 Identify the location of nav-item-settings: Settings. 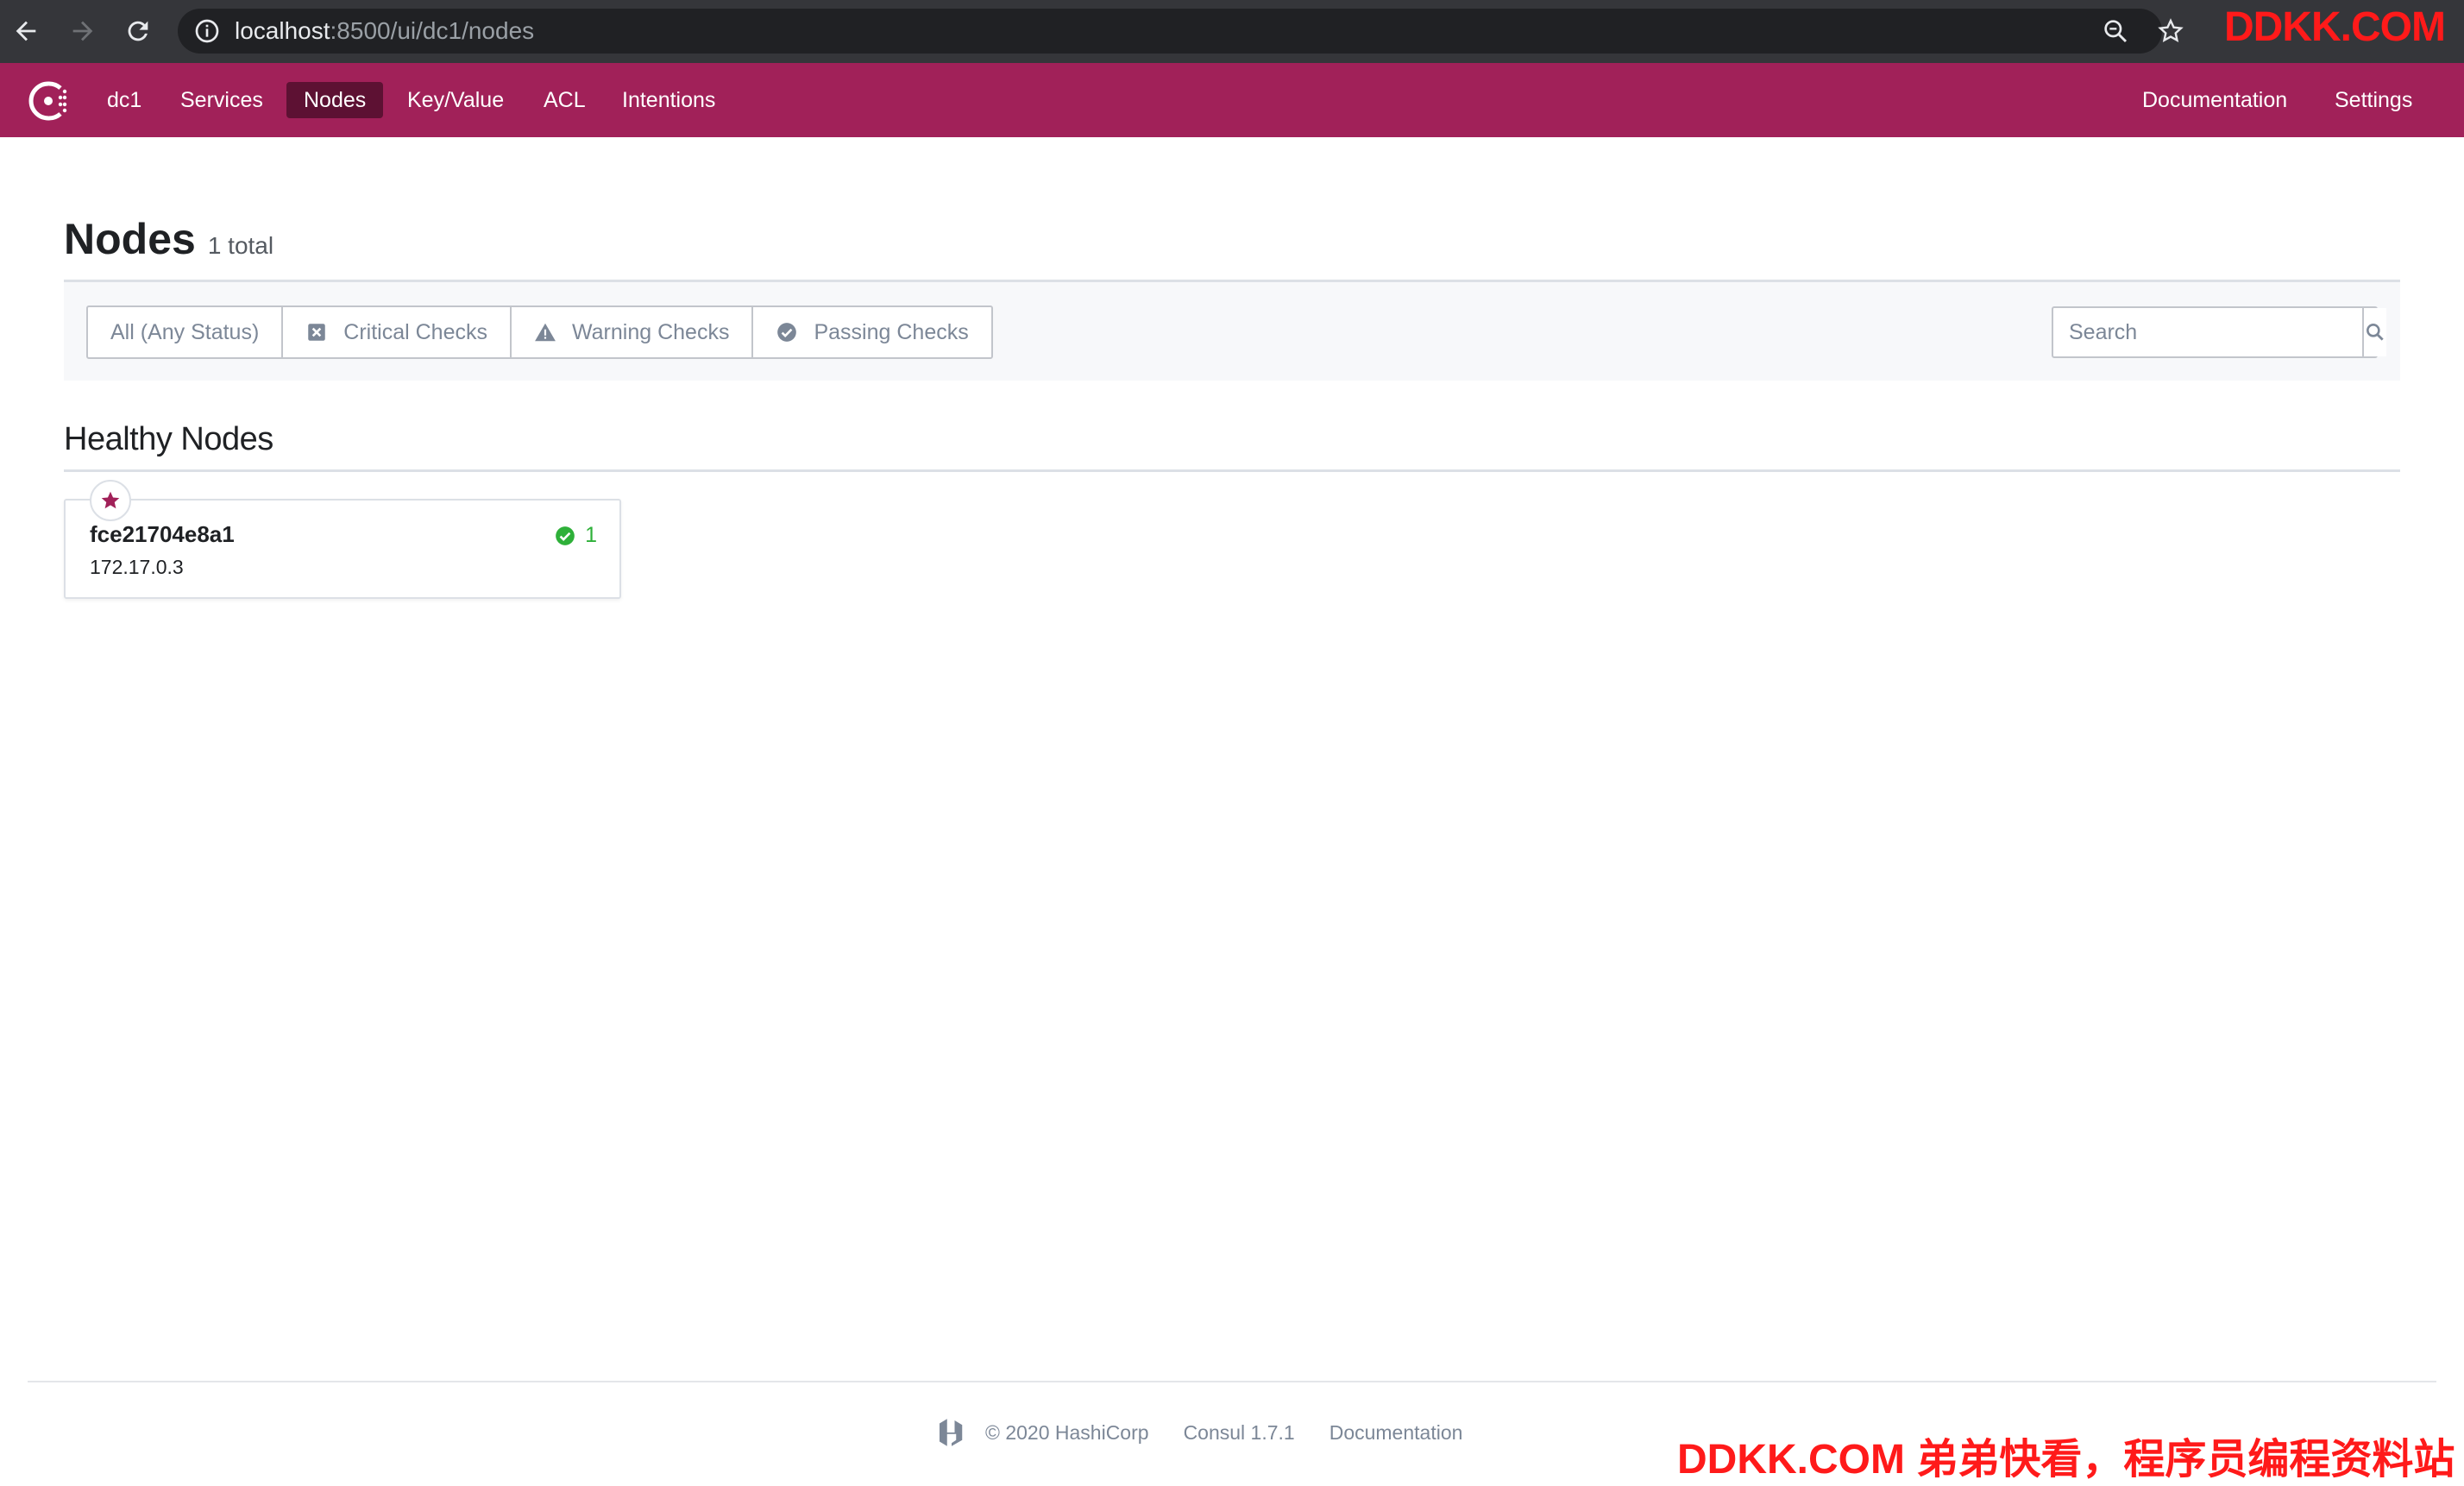
(2373, 100).